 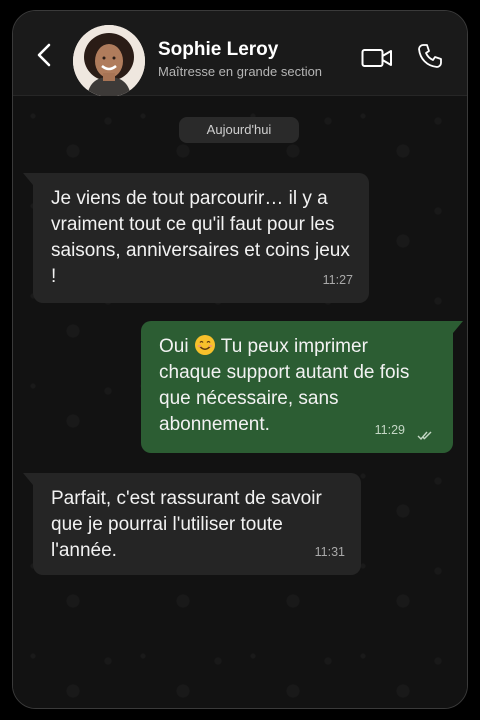 What do you see at coordinates (389, 430) in the screenshot?
I see `message-time: 11:29` at bounding box center [389, 430].